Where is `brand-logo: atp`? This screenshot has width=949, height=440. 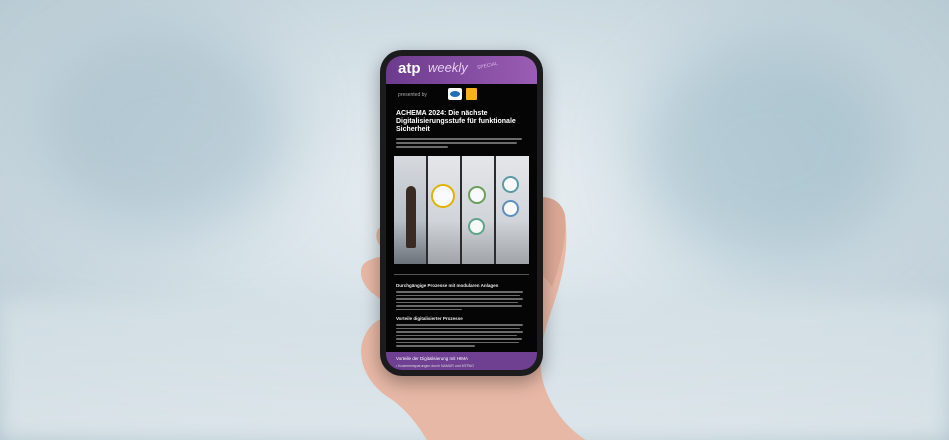 brand-logo: atp is located at coordinates (409, 68).